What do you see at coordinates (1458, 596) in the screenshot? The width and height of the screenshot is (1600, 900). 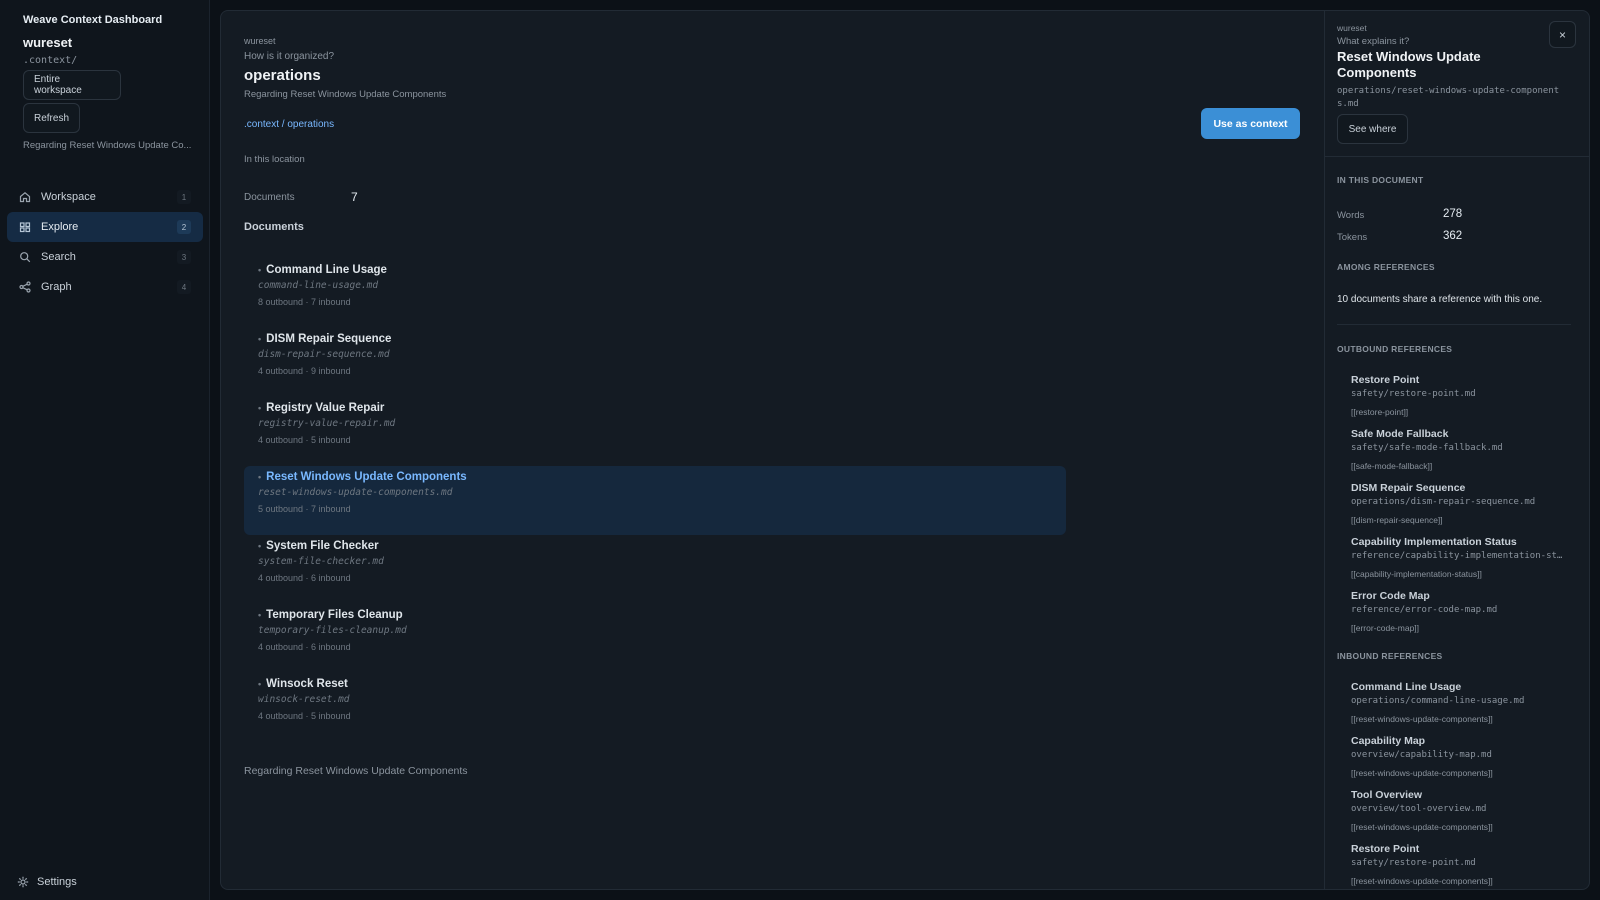 I see `reference-title: Error Code Map` at bounding box center [1458, 596].